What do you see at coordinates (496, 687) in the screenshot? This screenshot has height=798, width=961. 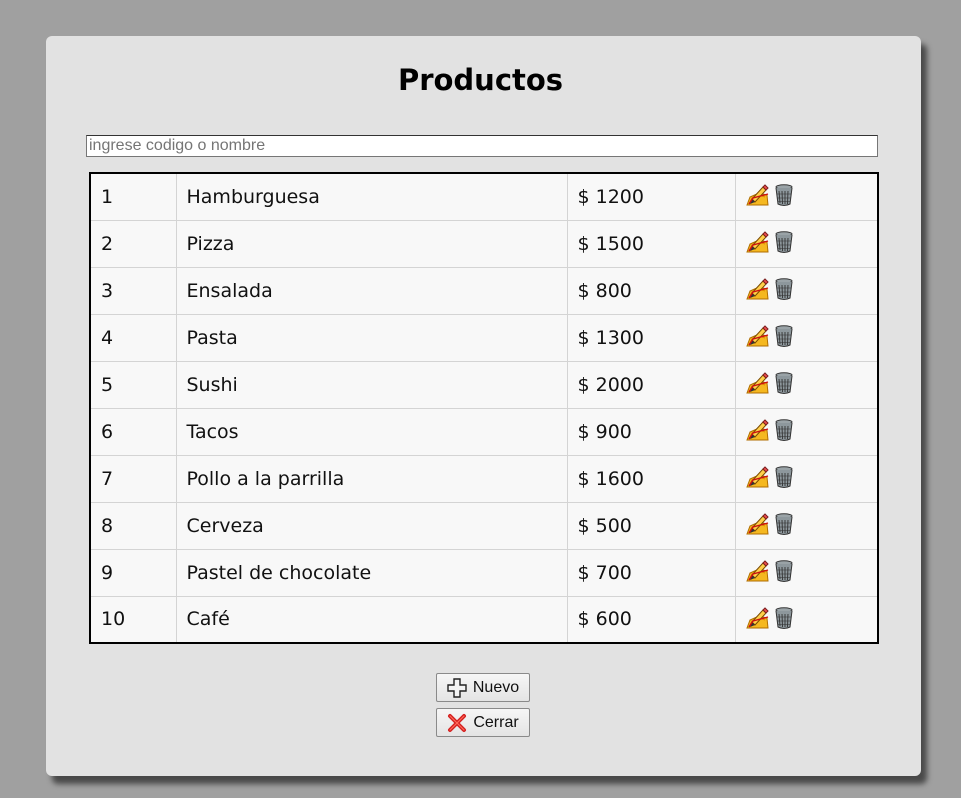 I see `new-button-label: Nuevo` at bounding box center [496, 687].